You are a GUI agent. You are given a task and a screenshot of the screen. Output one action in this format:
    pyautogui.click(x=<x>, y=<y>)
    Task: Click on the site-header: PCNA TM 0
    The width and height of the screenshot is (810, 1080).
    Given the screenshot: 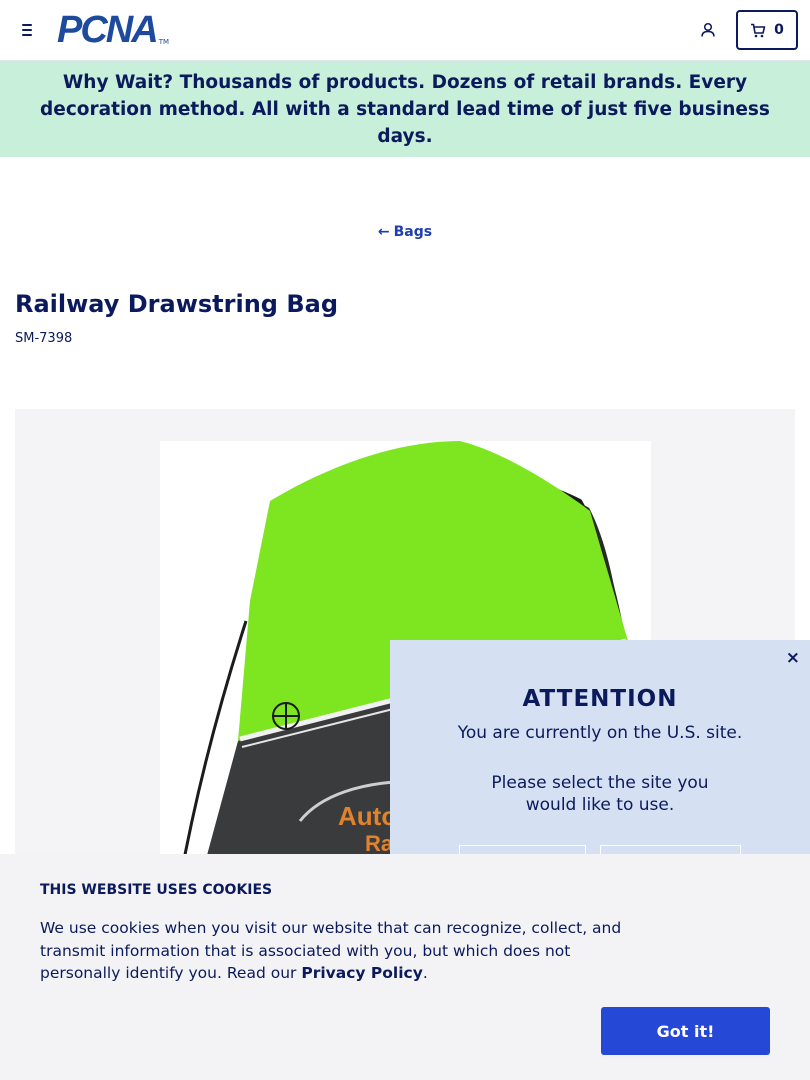 What is the action you would take?
    pyautogui.click(x=405, y=30)
    